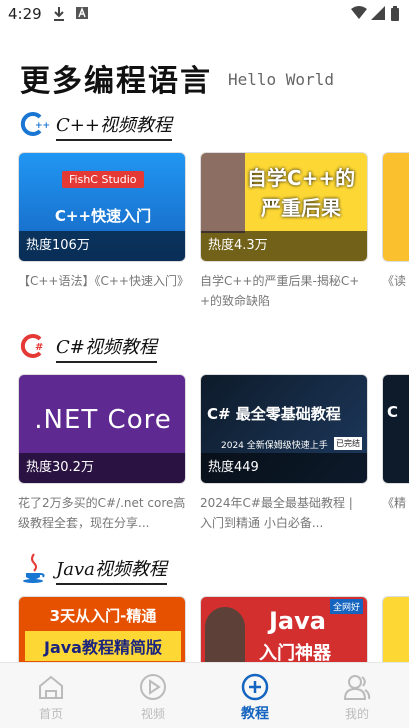  What do you see at coordinates (395, 429) in the screenshot?
I see `card-thumbnail: C` at bounding box center [395, 429].